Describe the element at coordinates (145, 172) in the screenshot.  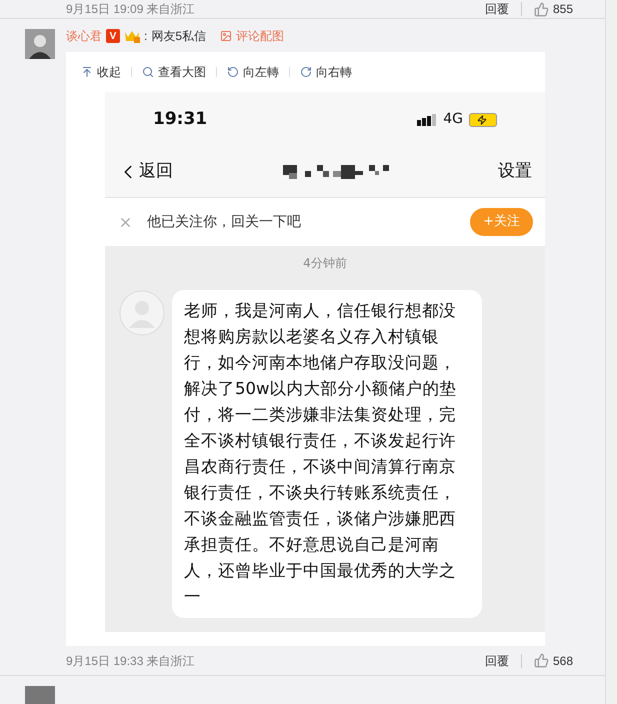
I see `back-button: 返回` at that location.